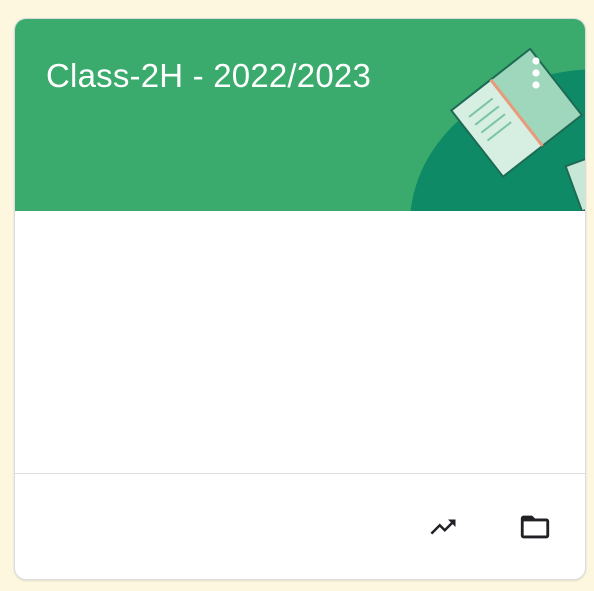 The height and width of the screenshot is (591, 594). I want to click on folder-icon, so click(535, 527).